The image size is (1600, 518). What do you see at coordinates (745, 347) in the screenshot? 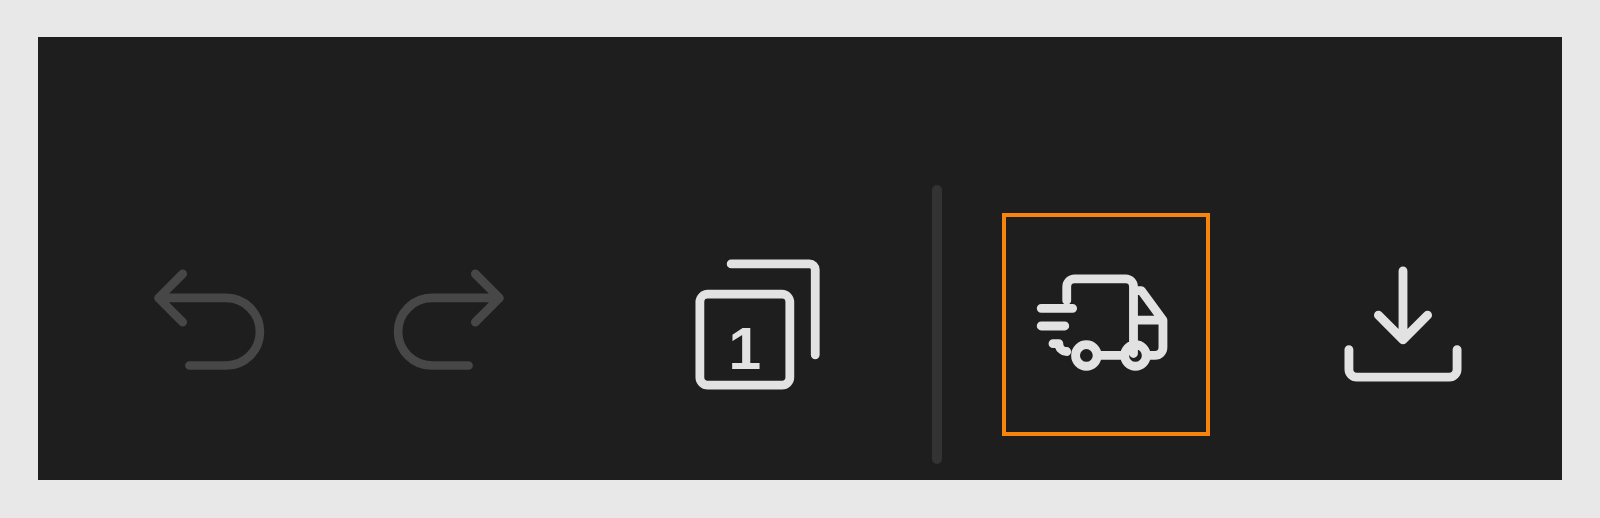
I see `page-count: 1` at bounding box center [745, 347].